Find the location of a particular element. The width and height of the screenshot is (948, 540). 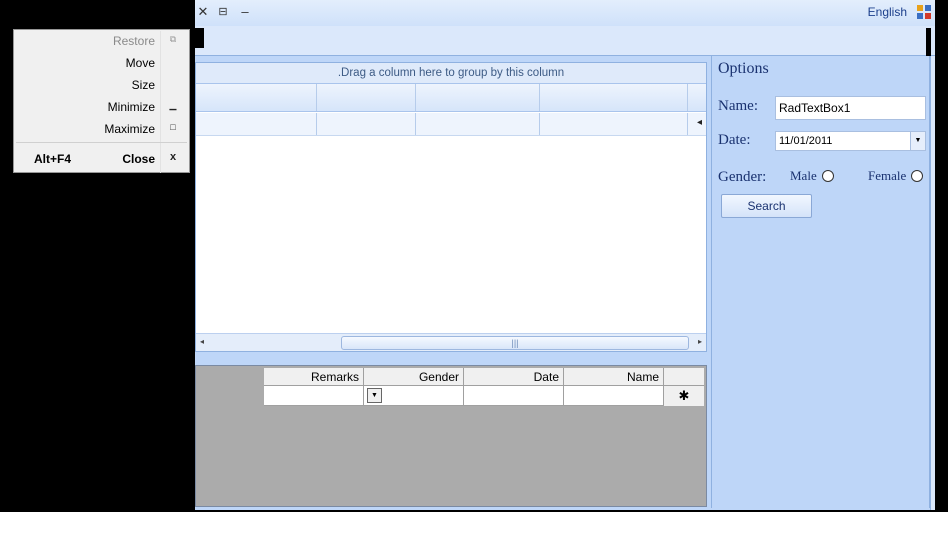

menu-item-label: Minimize is located at coordinates (131, 107).